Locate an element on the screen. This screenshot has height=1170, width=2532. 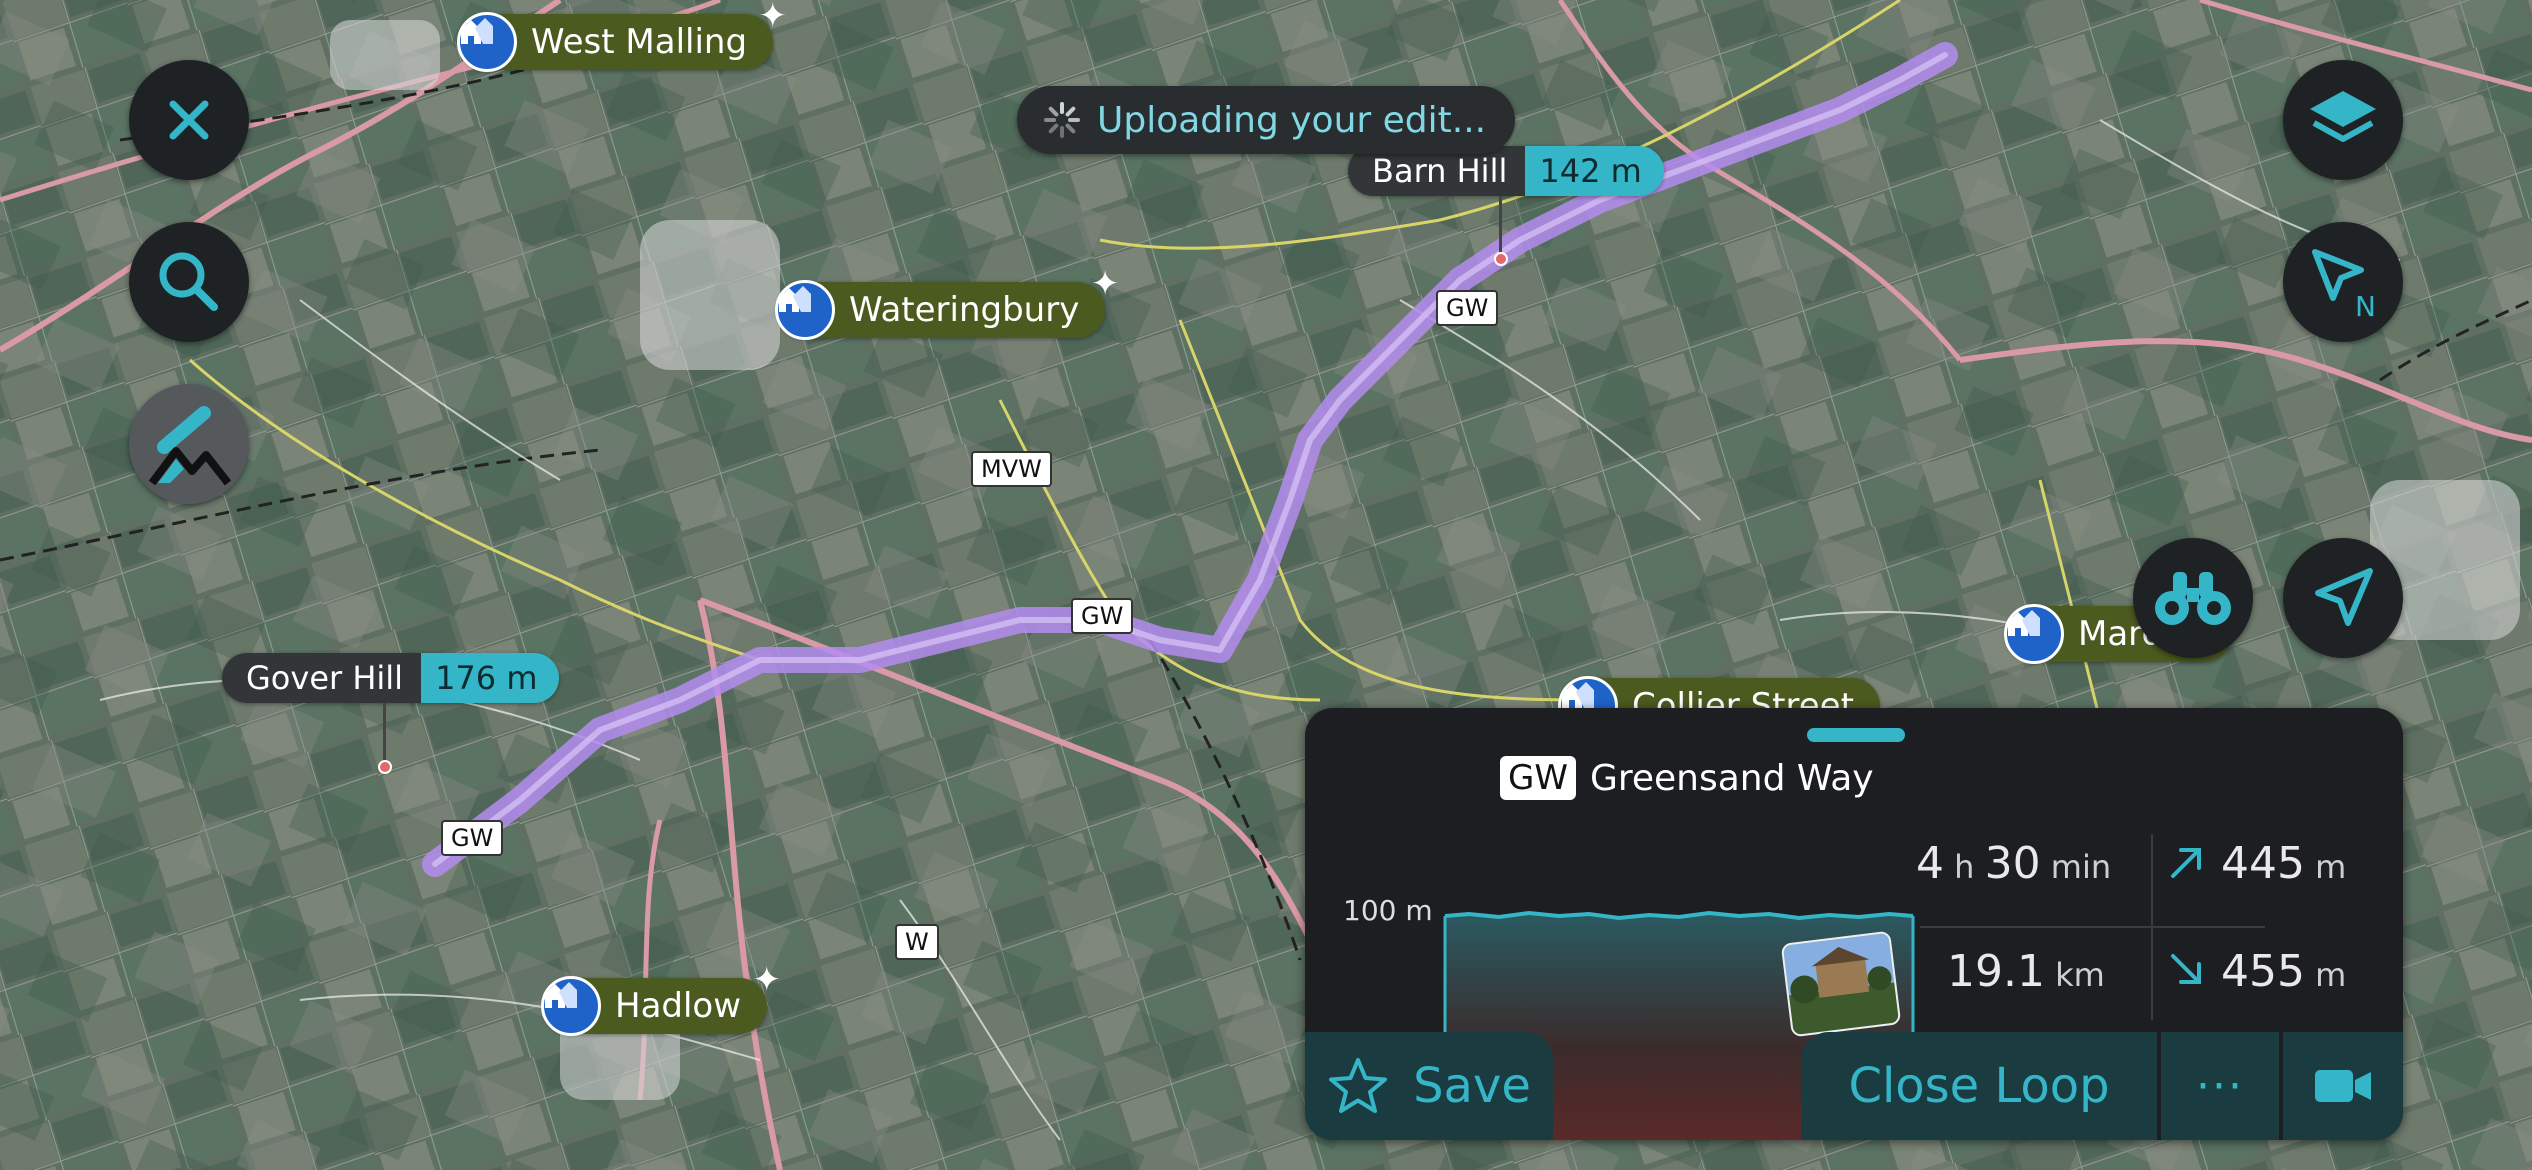
peak-name: Gover Hill is located at coordinates (322, 678).